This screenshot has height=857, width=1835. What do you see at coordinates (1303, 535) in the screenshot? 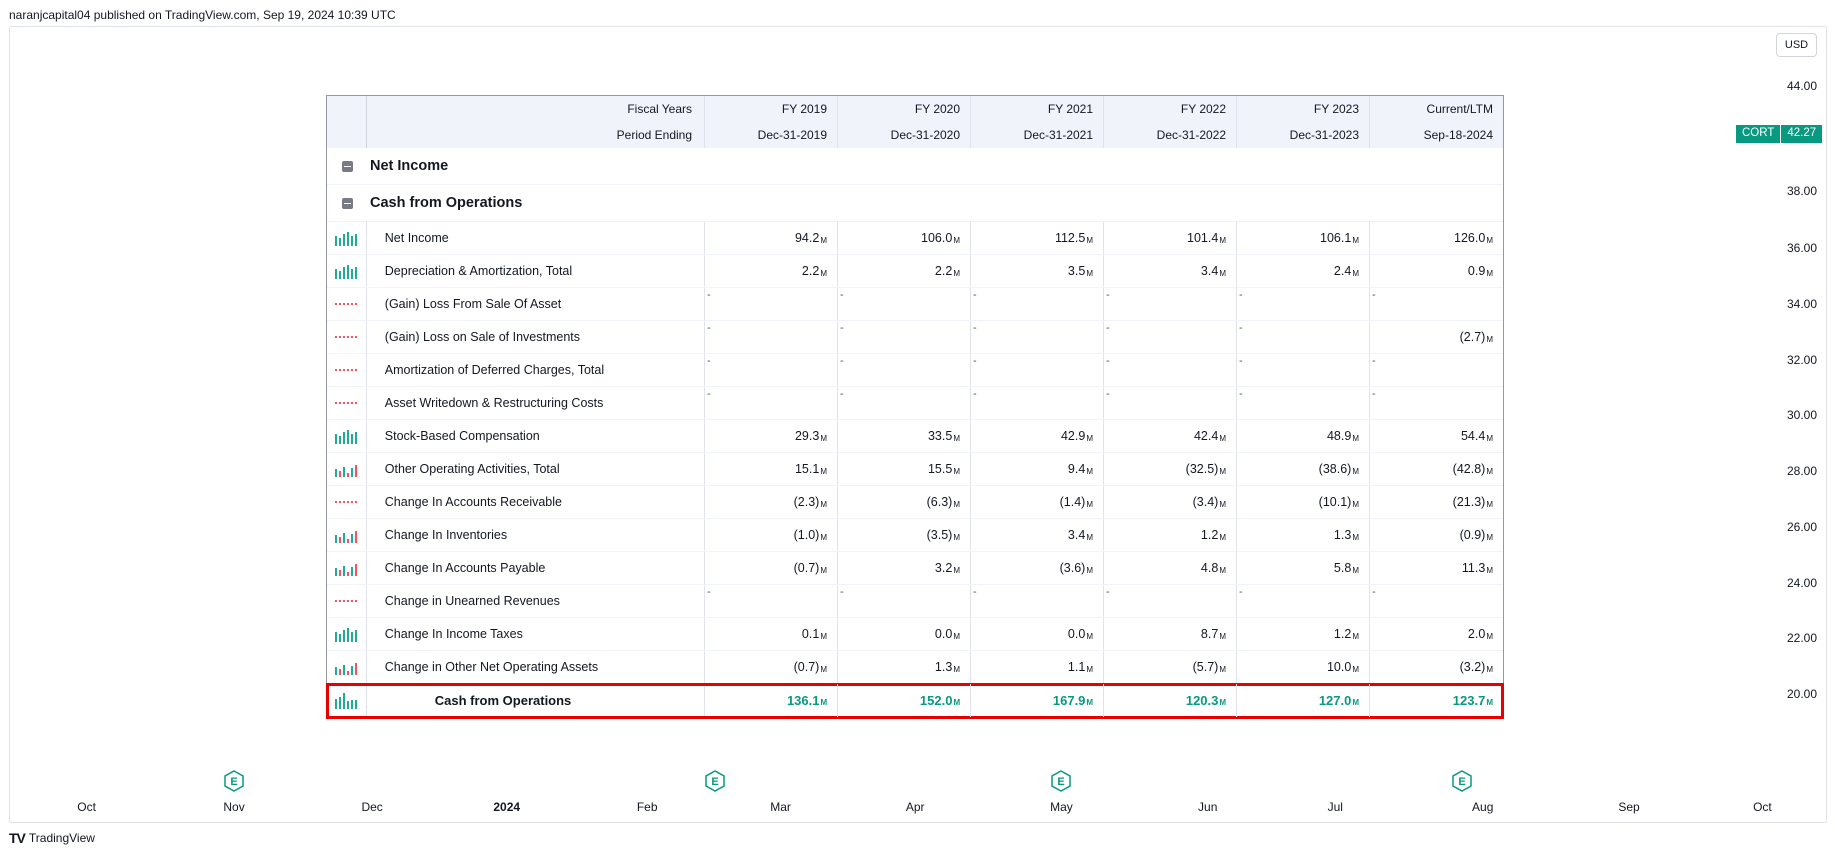
I see `value-cell: 1.3 M` at bounding box center [1303, 535].